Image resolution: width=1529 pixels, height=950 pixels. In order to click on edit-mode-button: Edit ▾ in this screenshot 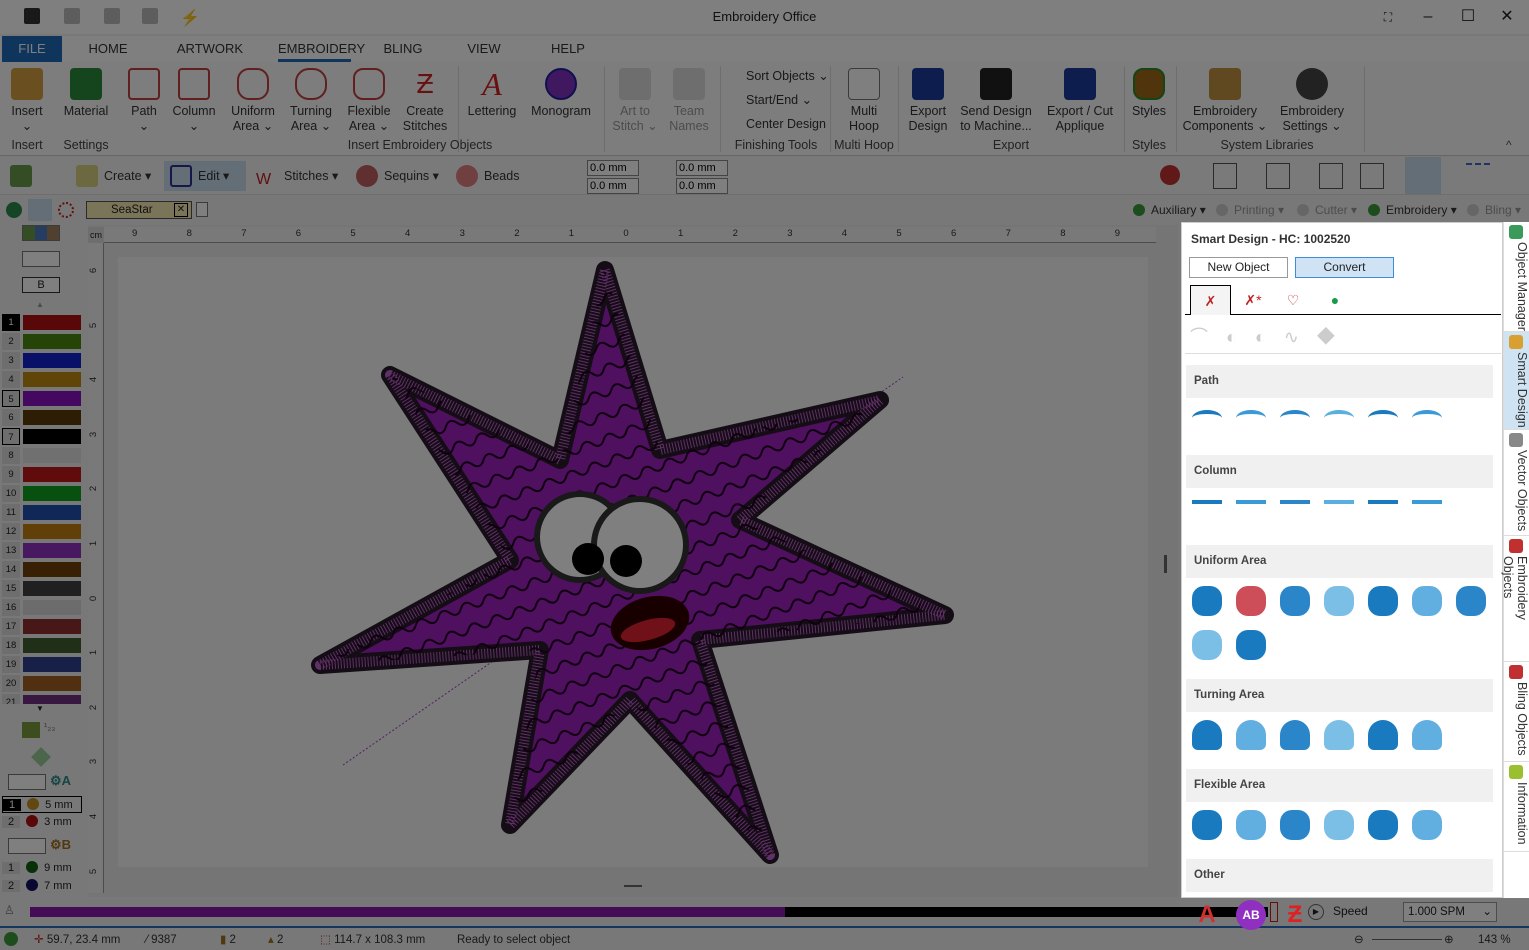, I will do `click(205, 176)`.